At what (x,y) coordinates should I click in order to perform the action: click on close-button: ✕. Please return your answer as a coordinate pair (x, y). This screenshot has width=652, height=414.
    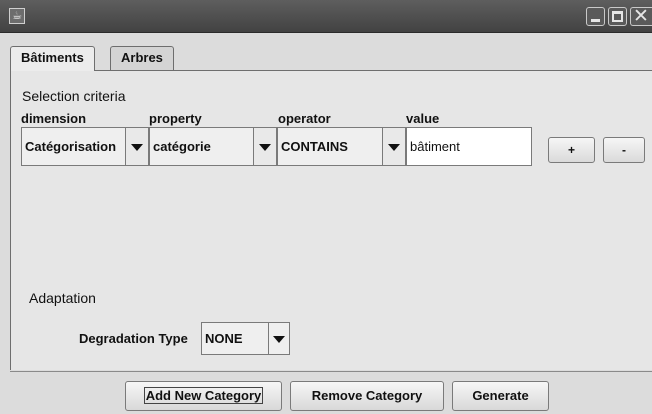
    Looking at the image, I should click on (641, 16).